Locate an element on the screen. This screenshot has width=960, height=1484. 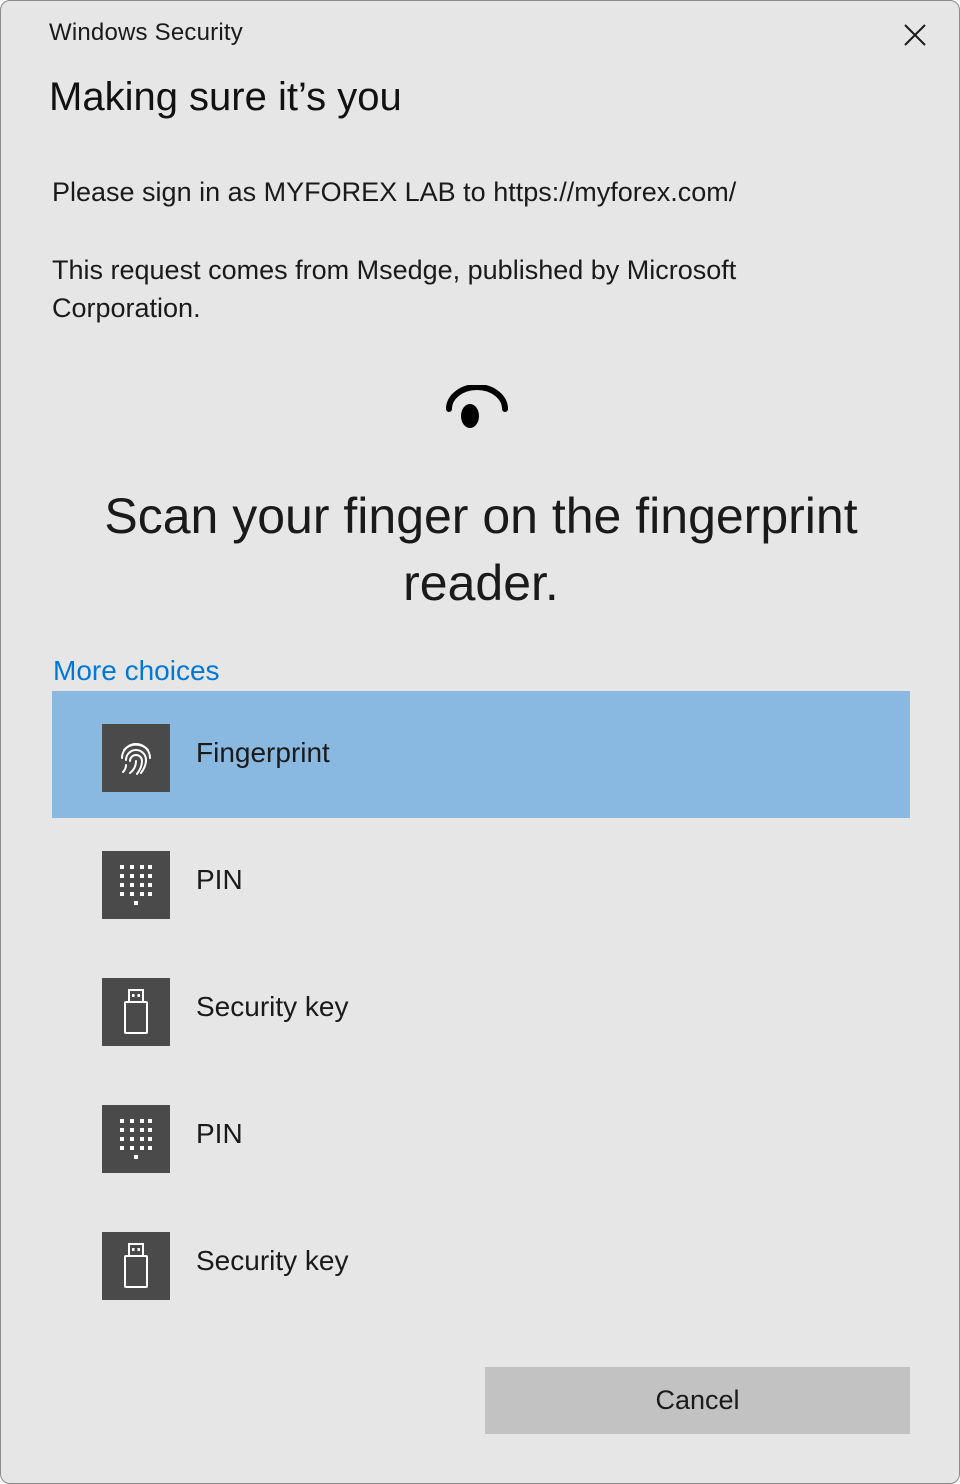
fingerprint-icon is located at coordinates (136, 758).